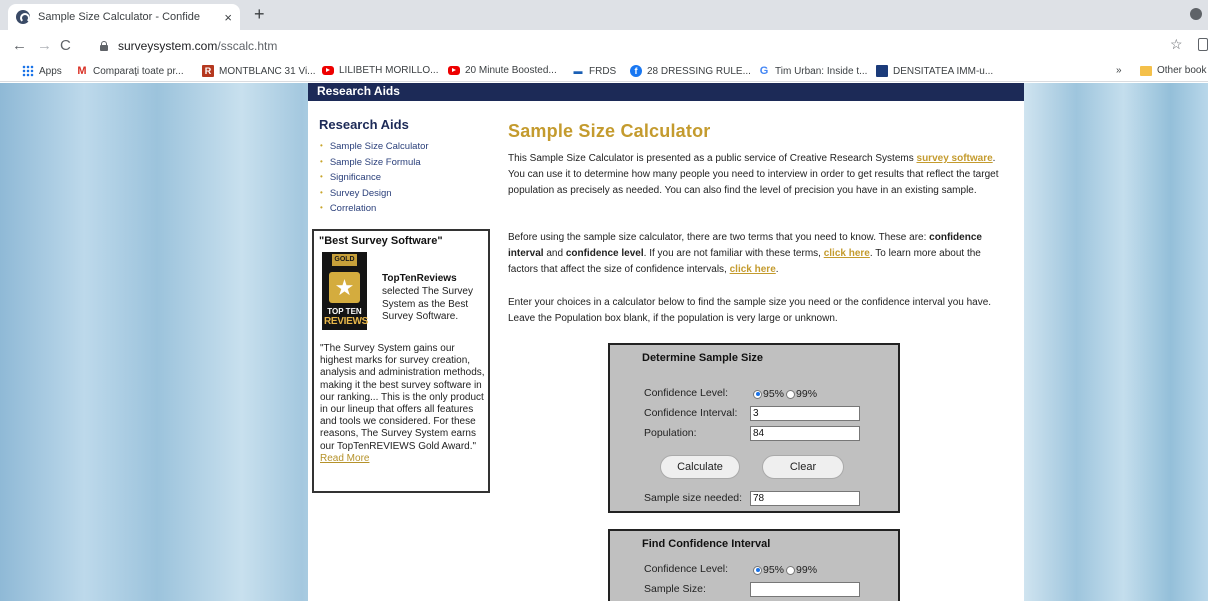 The image size is (1208, 601). Describe the element at coordinates (374, 209) in the screenshot. I see `sidebar-item-correlation: Correlation` at that location.